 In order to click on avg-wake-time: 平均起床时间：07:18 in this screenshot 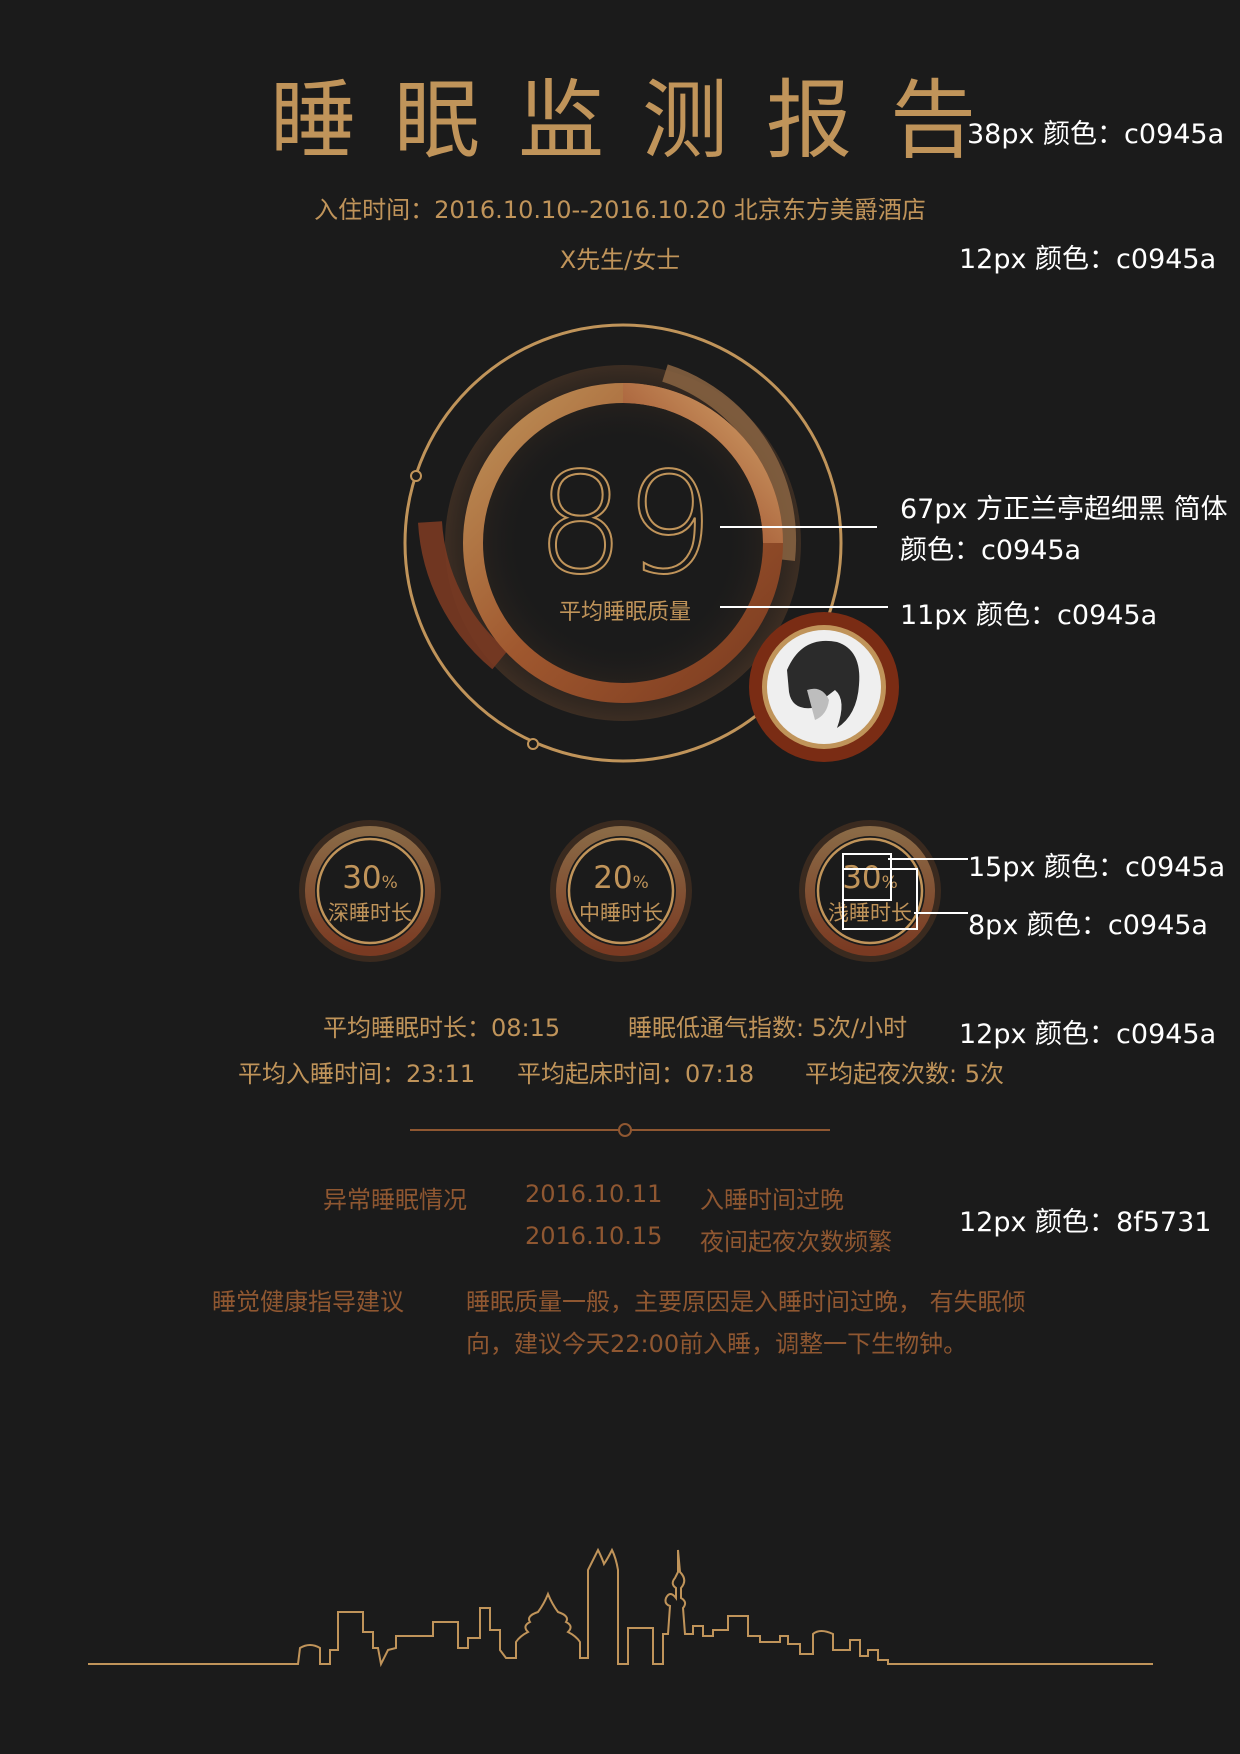, I will do `click(636, 1074)`.